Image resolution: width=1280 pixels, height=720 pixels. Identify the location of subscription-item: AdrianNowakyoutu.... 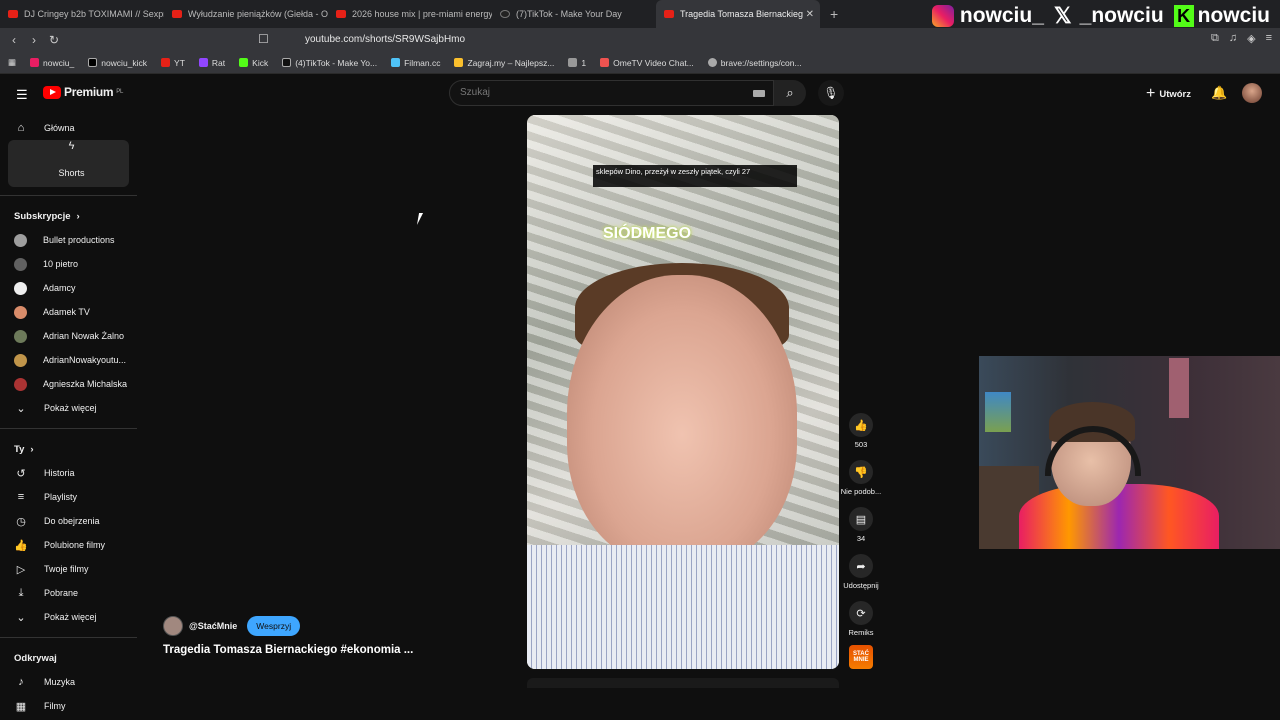
(68, 360).